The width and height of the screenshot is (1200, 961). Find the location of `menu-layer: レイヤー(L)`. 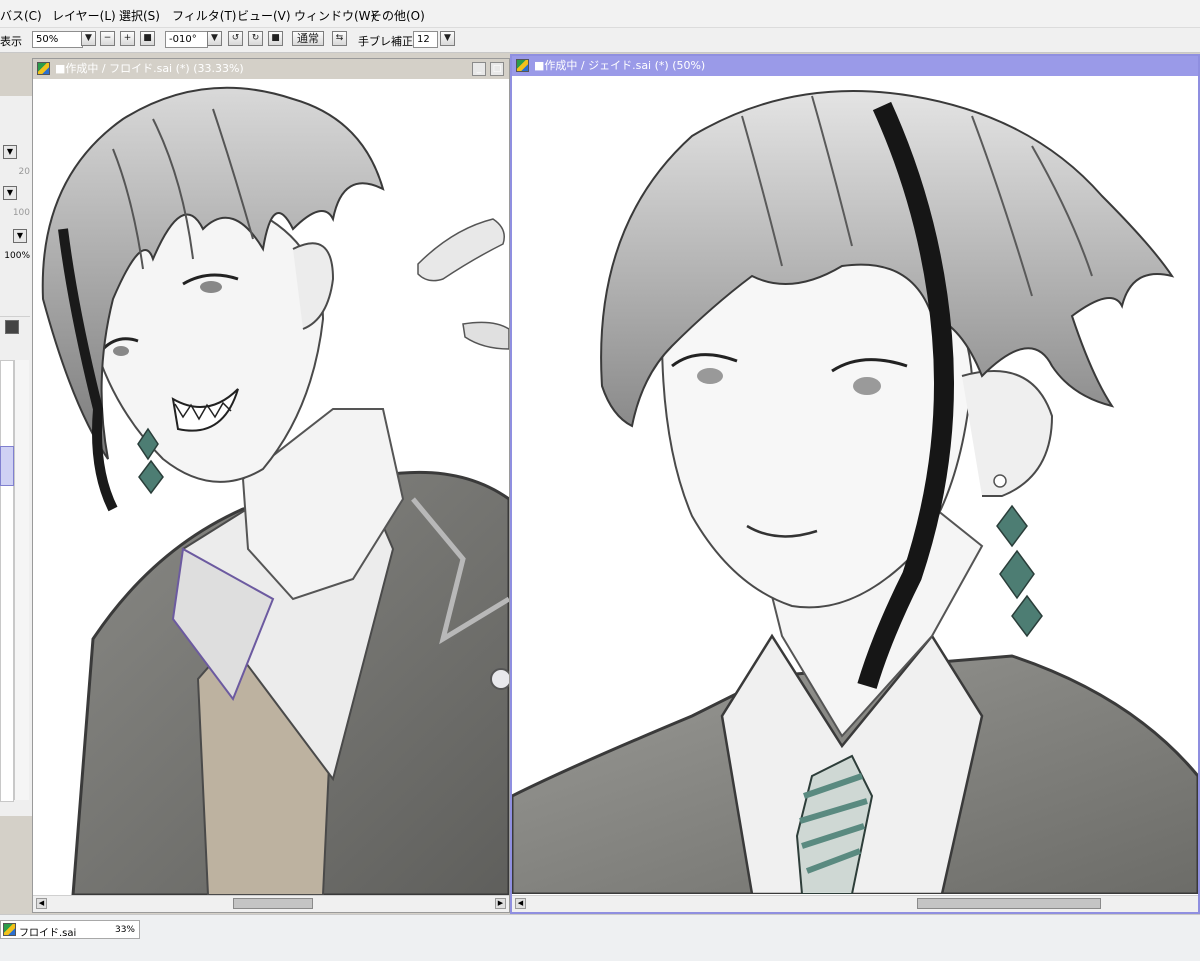

menu-layer: レイヤー(L) is located at coordinates (84, 15).